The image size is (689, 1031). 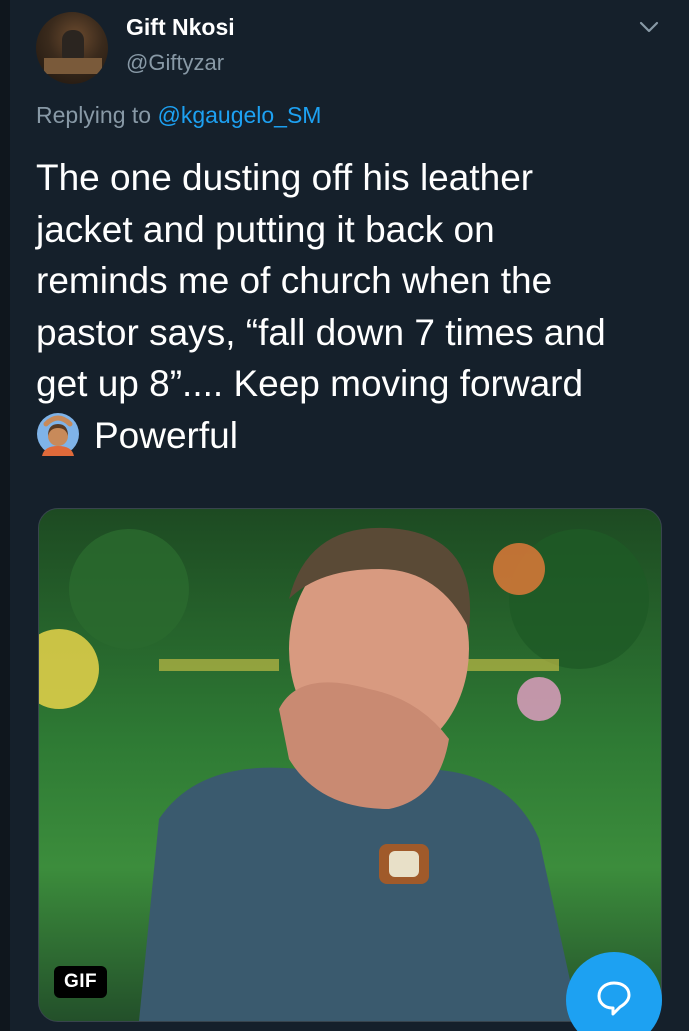 I want to click on avatar-desk, so click(x=73, y=66).